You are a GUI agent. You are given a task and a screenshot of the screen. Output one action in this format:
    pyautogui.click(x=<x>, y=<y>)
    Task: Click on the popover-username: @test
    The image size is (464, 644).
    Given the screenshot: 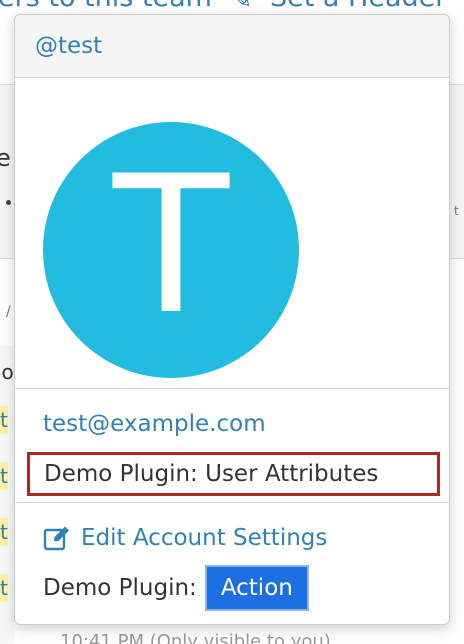 What is the action you would take?
    pyautogui.click(x=68, y=46)
    